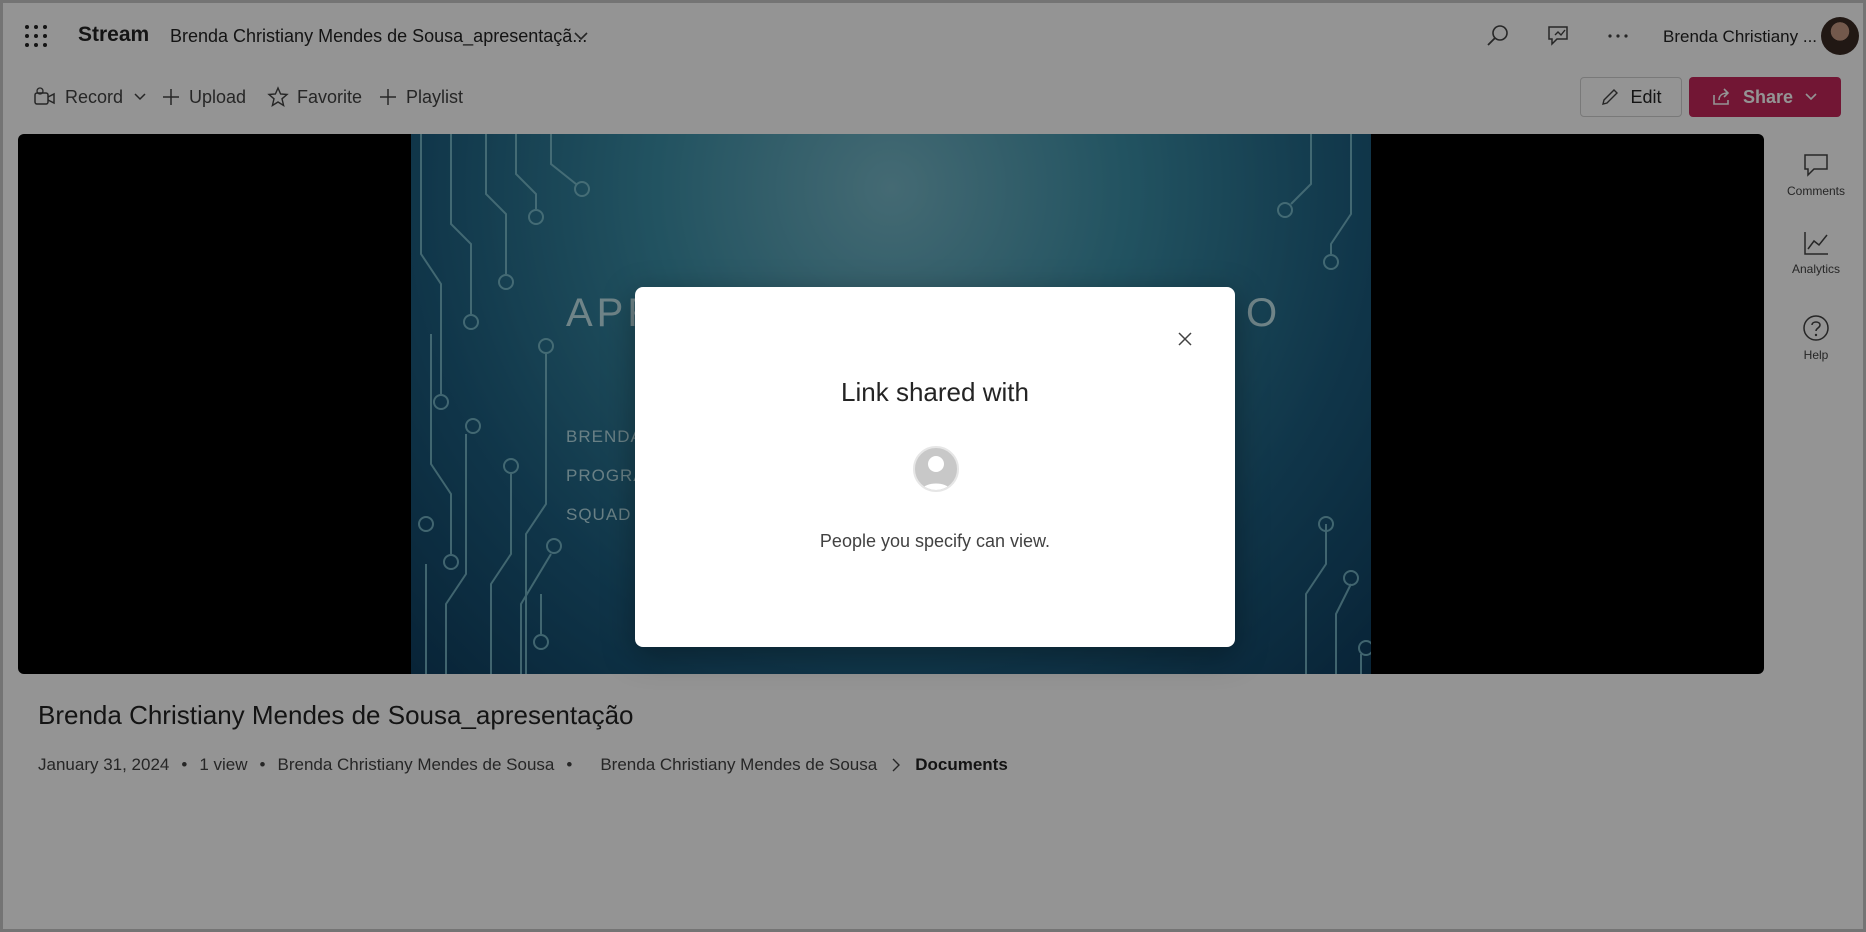 This screenshot has height=932, width=1866. I want to click on dialog-title: Link shared with, so click(935, 392).